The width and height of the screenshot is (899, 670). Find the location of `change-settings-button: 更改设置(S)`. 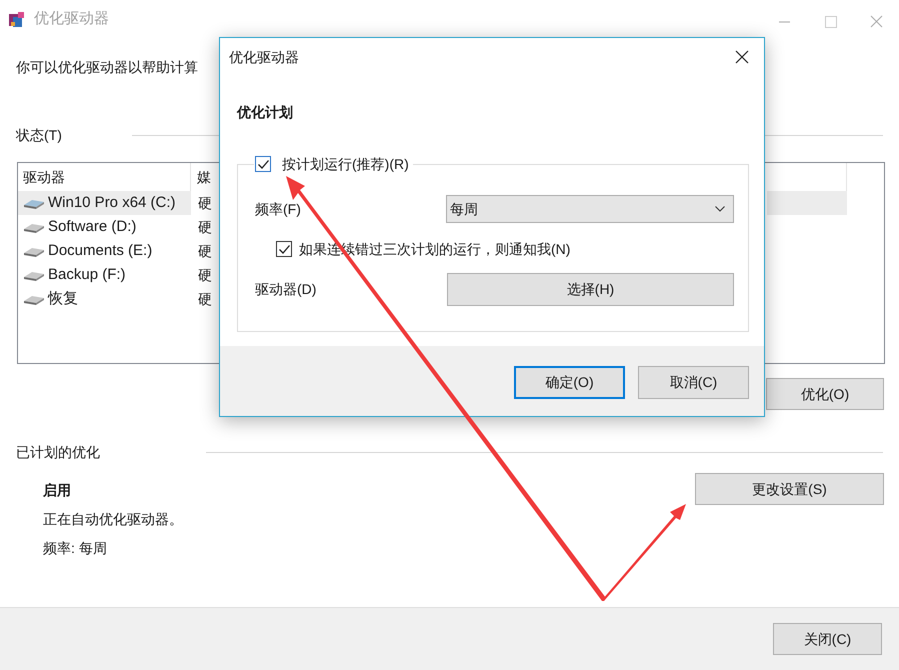

change-settings-button: 更改设置(S) is located at coordinates (789, 489).